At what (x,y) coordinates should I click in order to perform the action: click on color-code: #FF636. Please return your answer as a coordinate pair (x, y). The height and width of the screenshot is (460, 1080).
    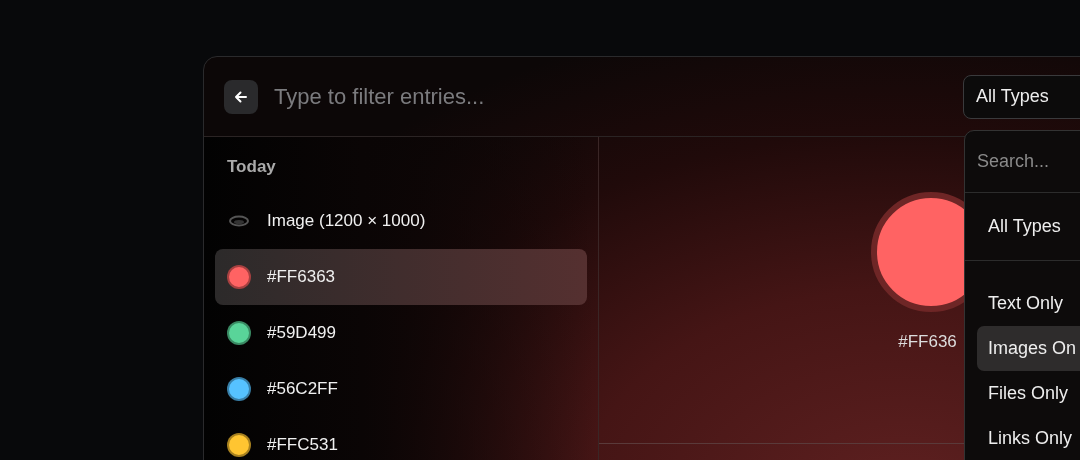
    Looking at the image, I should click on (927, 342).